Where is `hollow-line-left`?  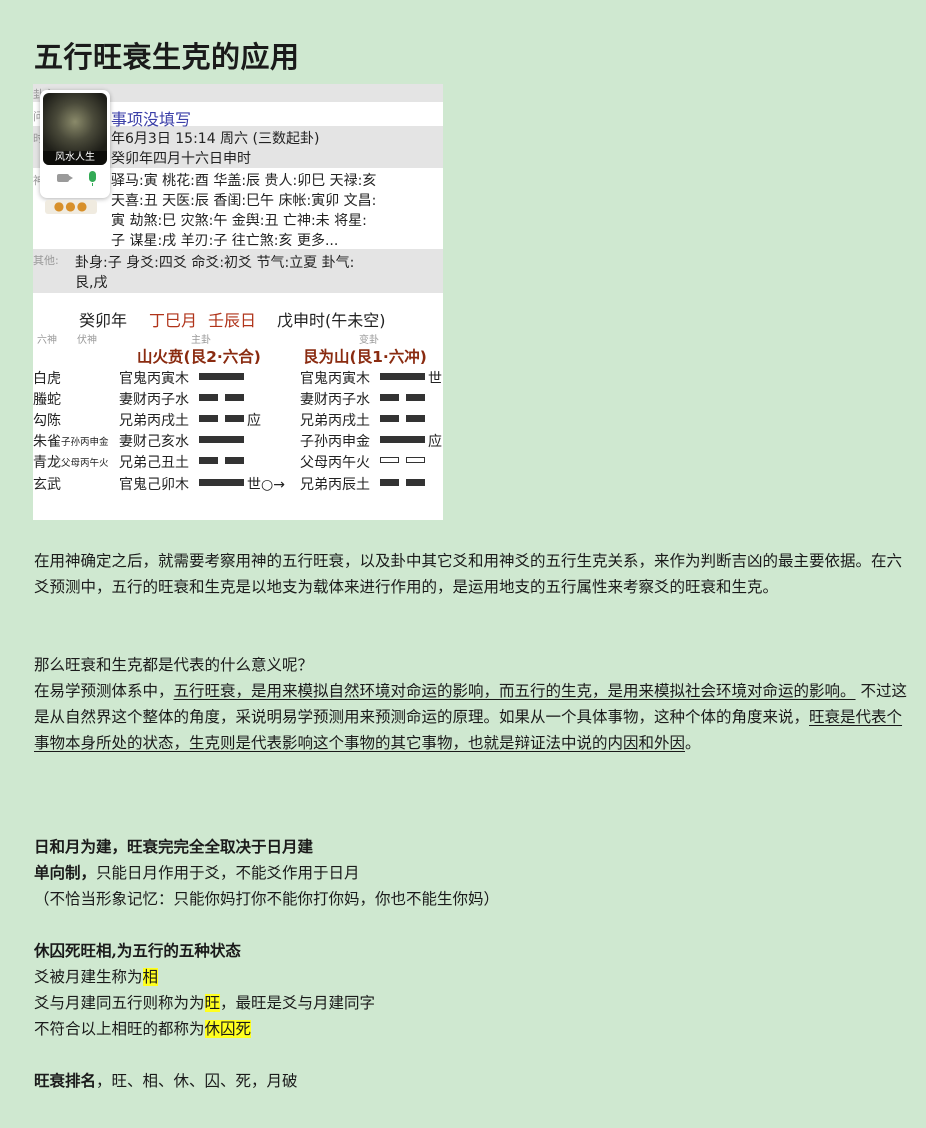 hollow-line-left is located at coordinates (389, 460).